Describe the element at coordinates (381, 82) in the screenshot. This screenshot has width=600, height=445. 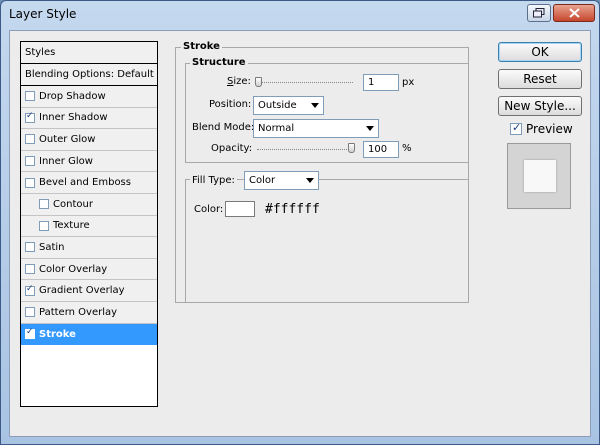
I see `size-input: 1` at that location.